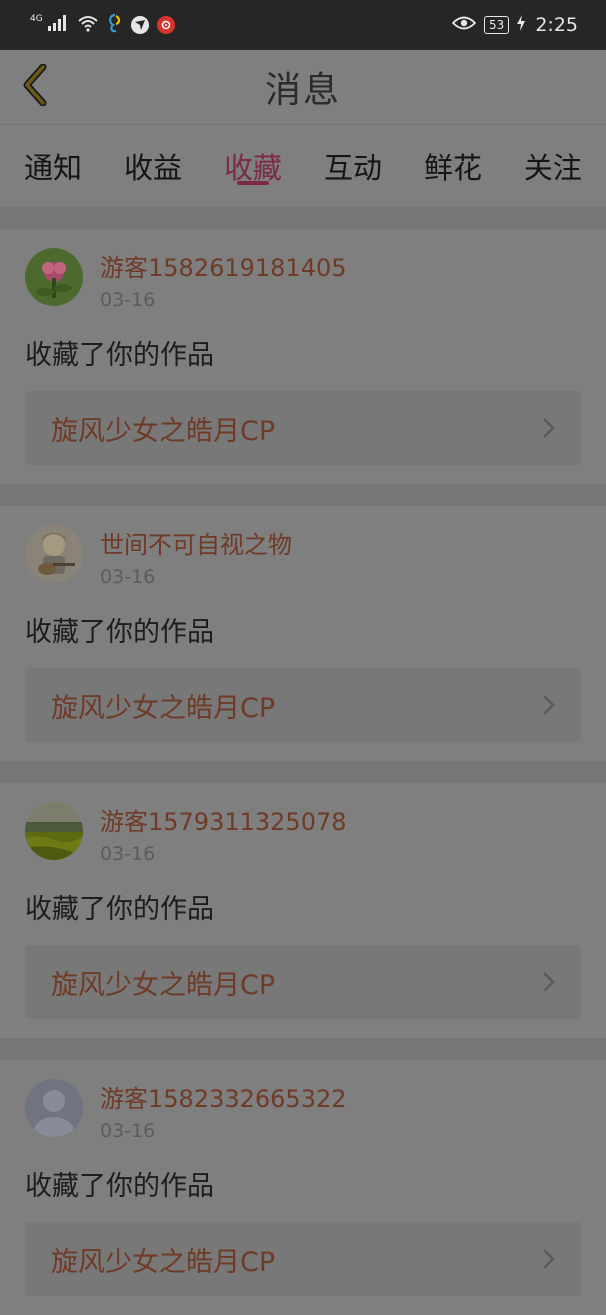 The width and height of the screenshot is (606, 1315). I want to click on user-row: 游客1582619181405 03-16, so click(303, 280).